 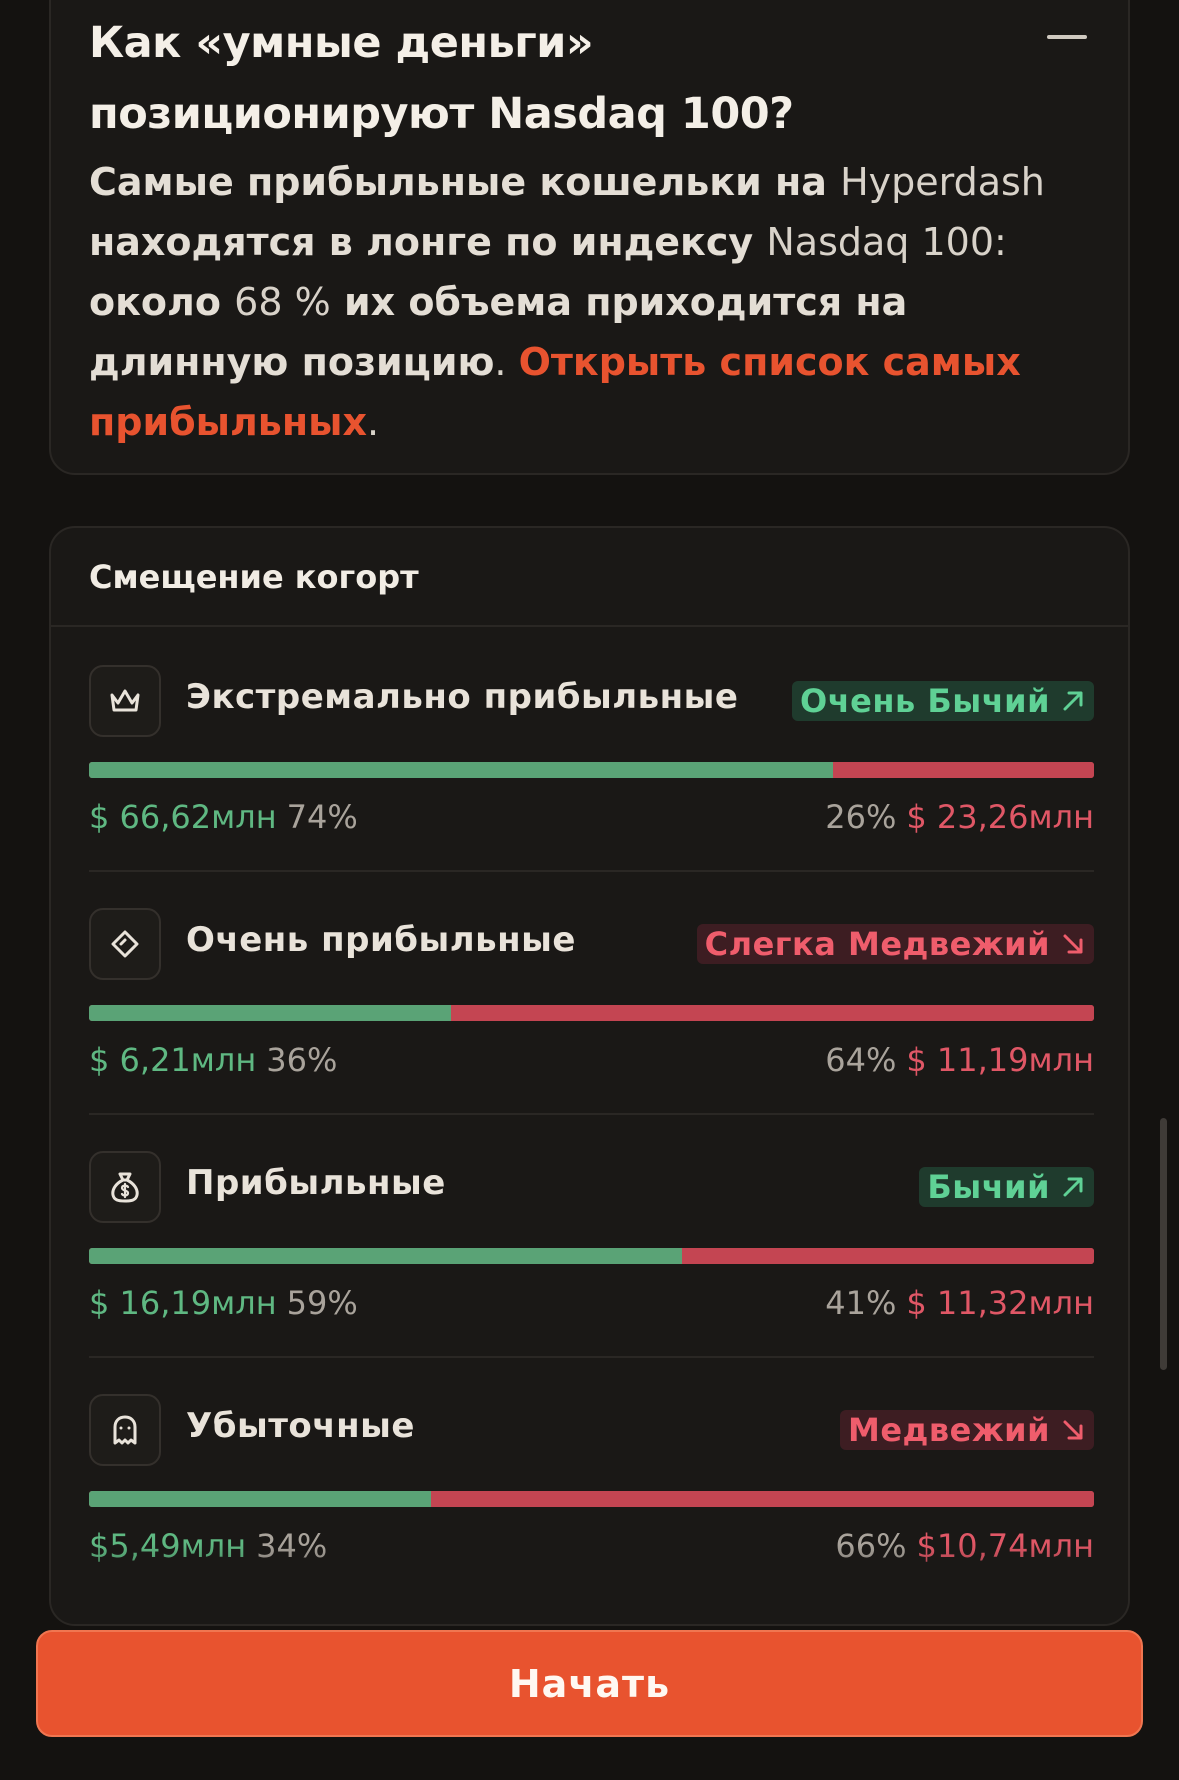 What do you see at coordinates (162, 302) in the screenshot?
I see `answer-text-3: около` at bounding box center [162, 302].